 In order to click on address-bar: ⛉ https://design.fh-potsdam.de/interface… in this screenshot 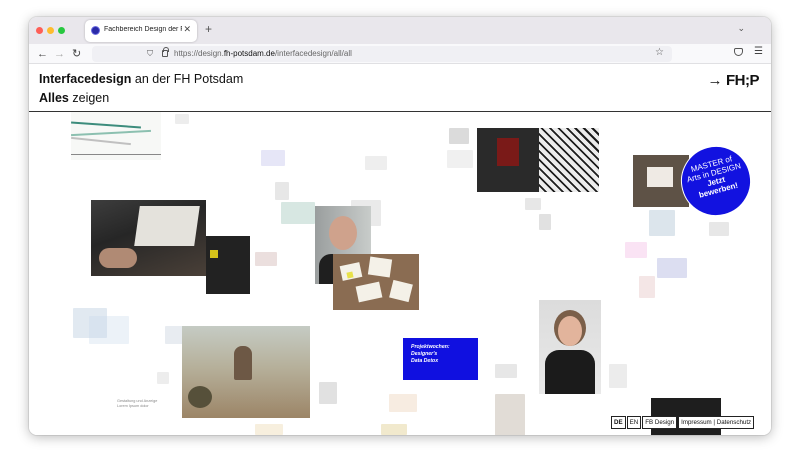, I will do `click(382, 54)`.